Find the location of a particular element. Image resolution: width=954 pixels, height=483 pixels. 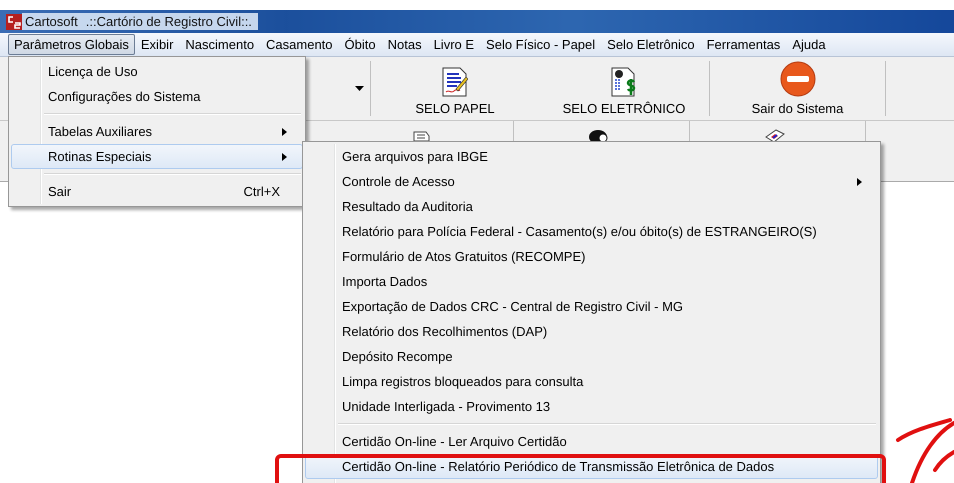

menu-item: Notas is located at coordinates (405, 44).